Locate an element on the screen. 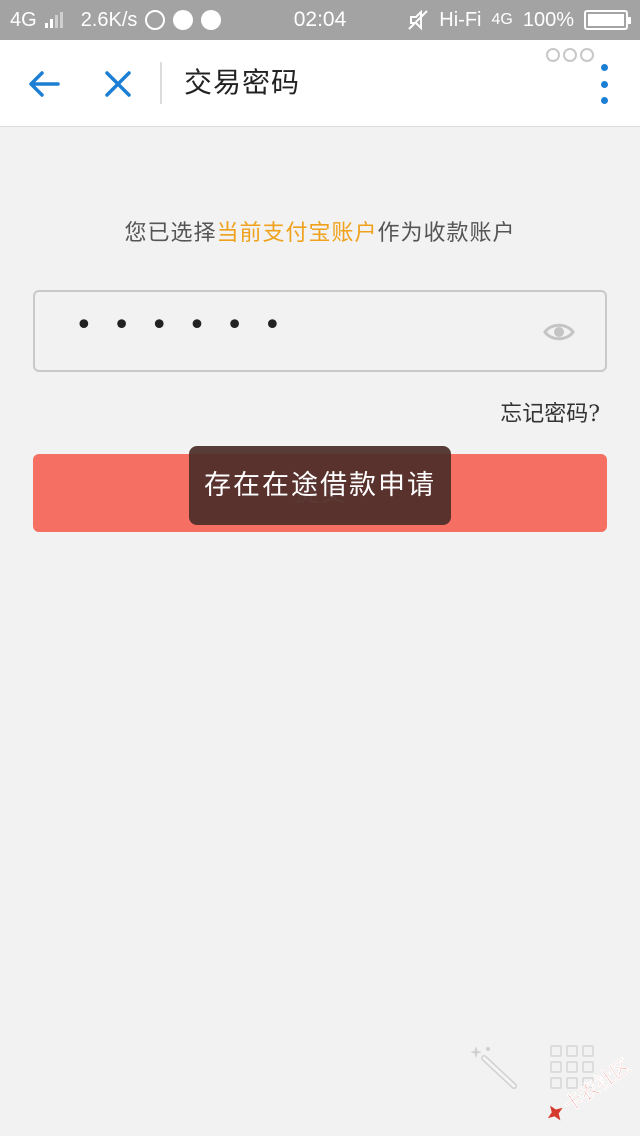  back-button is located at coordinates (44, 84).